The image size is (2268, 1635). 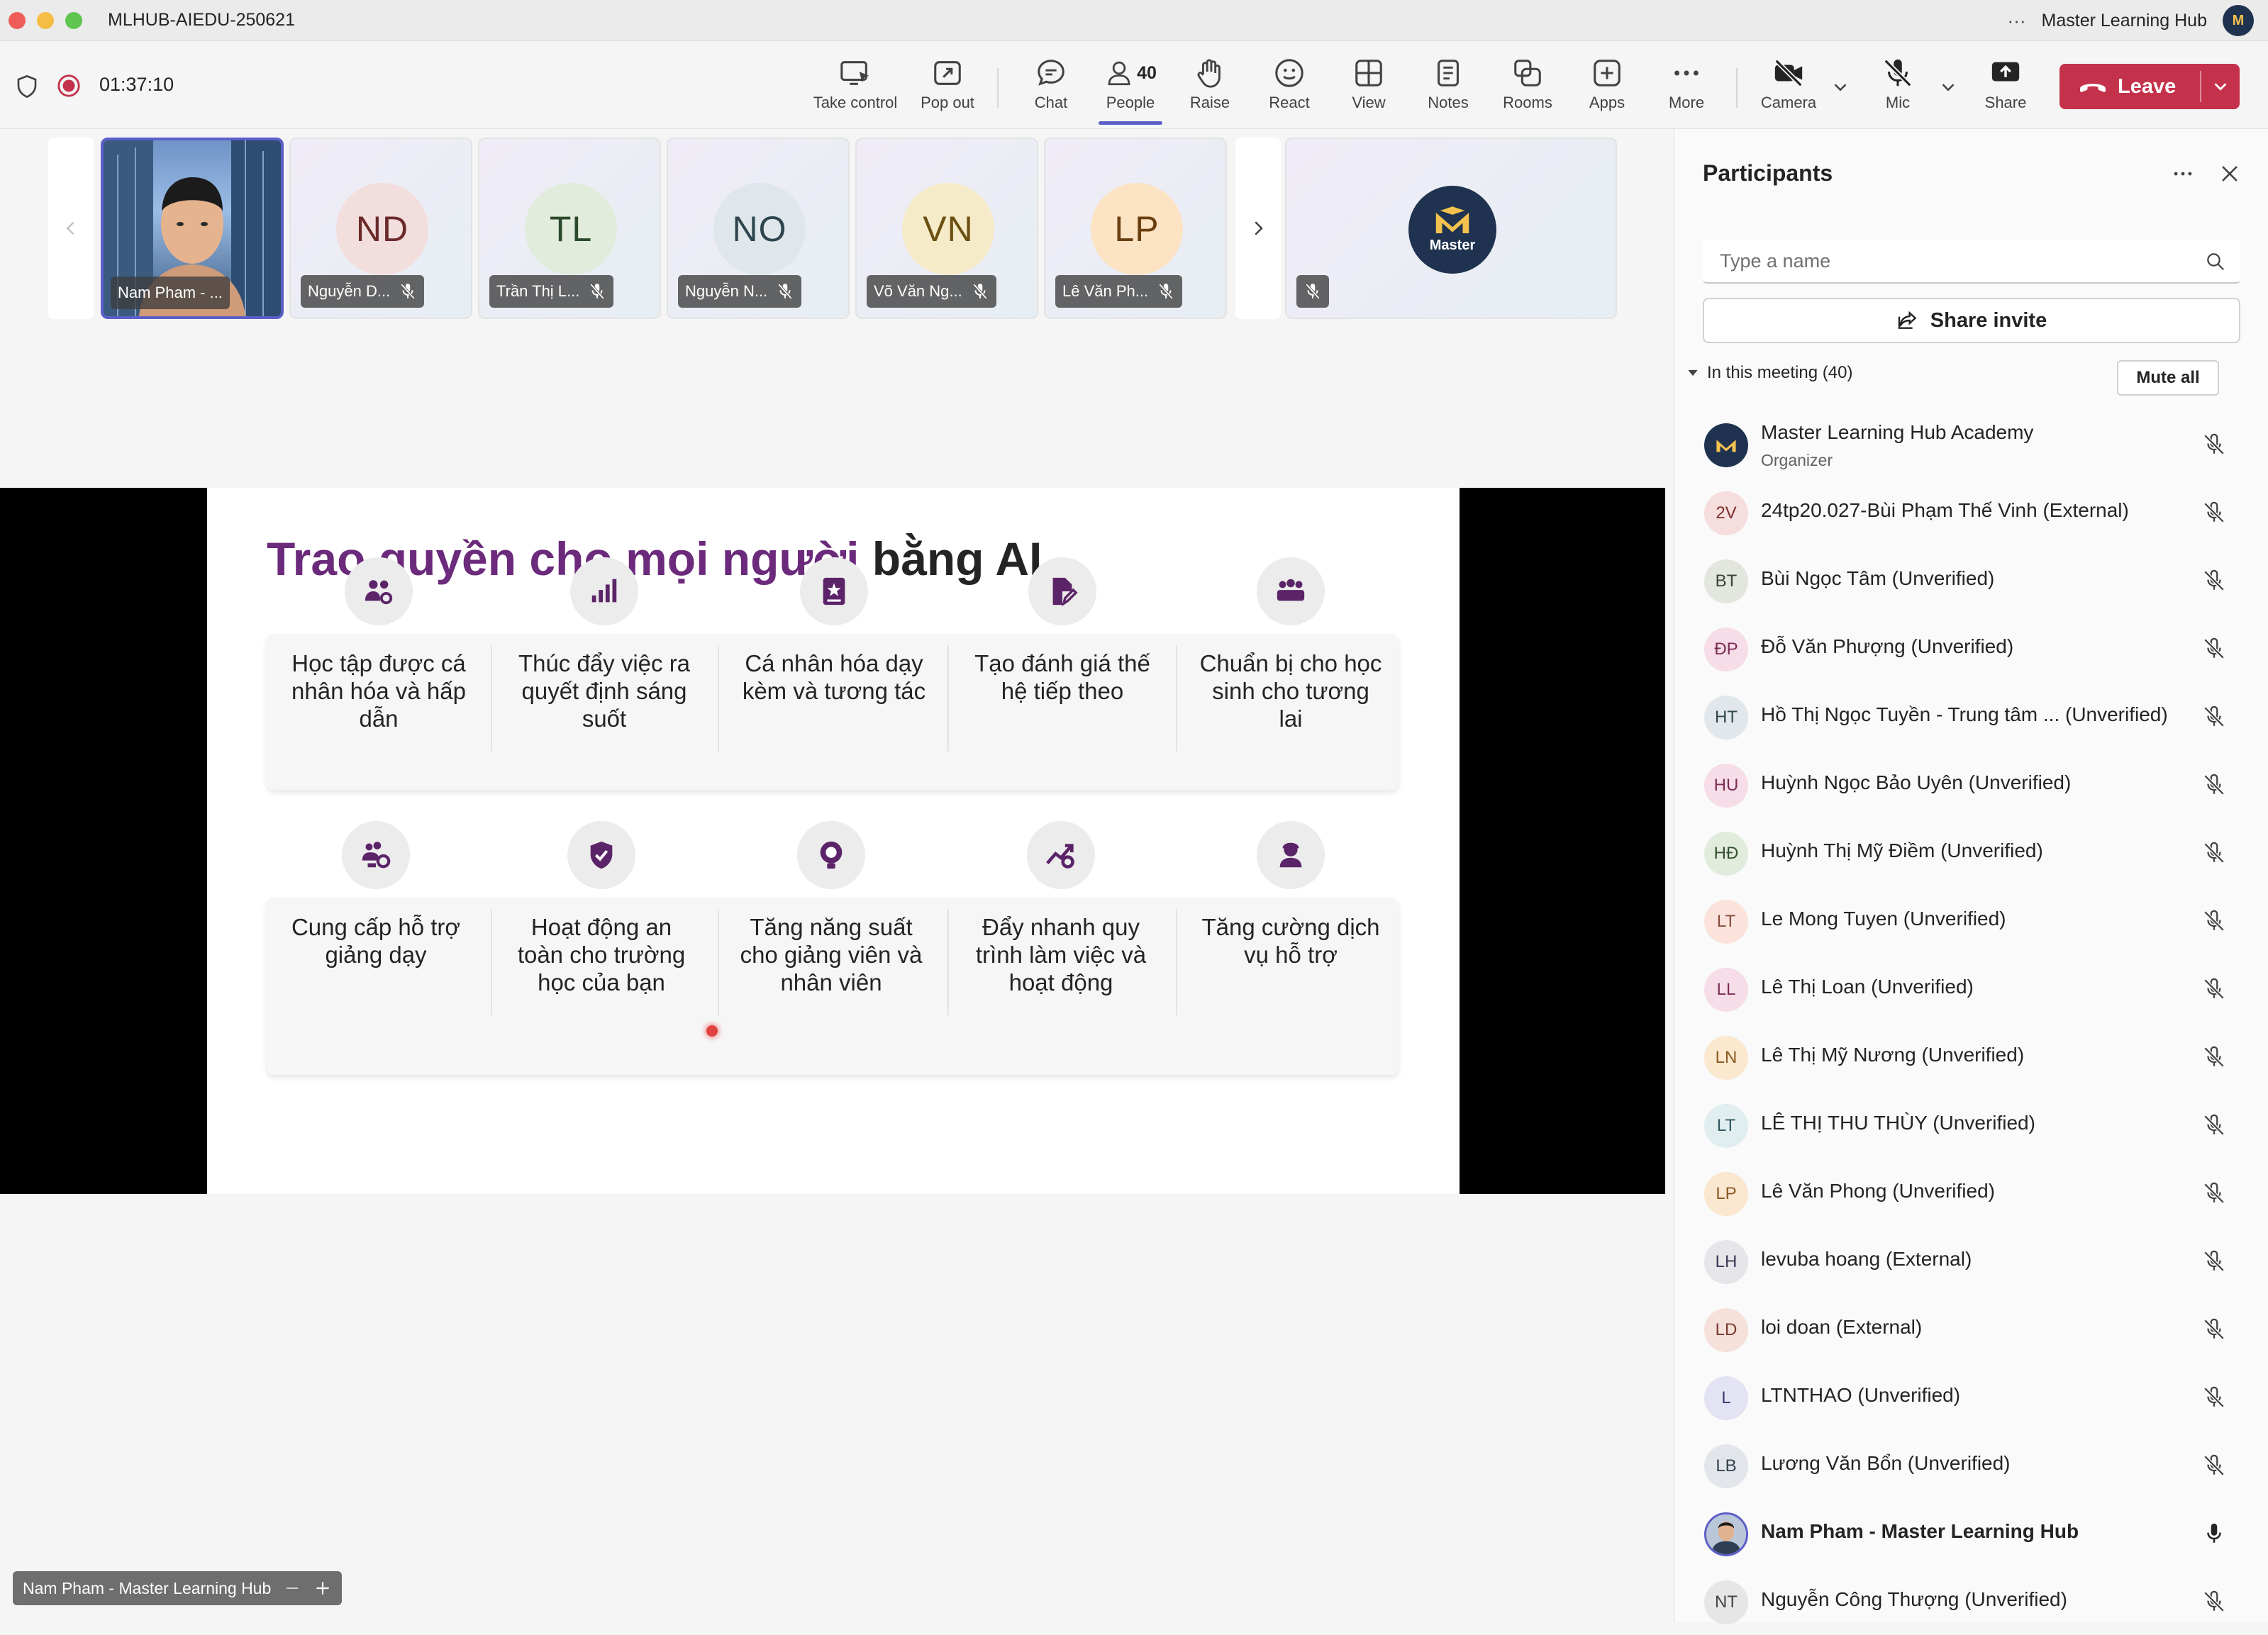 What do you see at coordinates (1947, 261) in the screenshot?
I see `search-input` at bounding box center [1947, 261].